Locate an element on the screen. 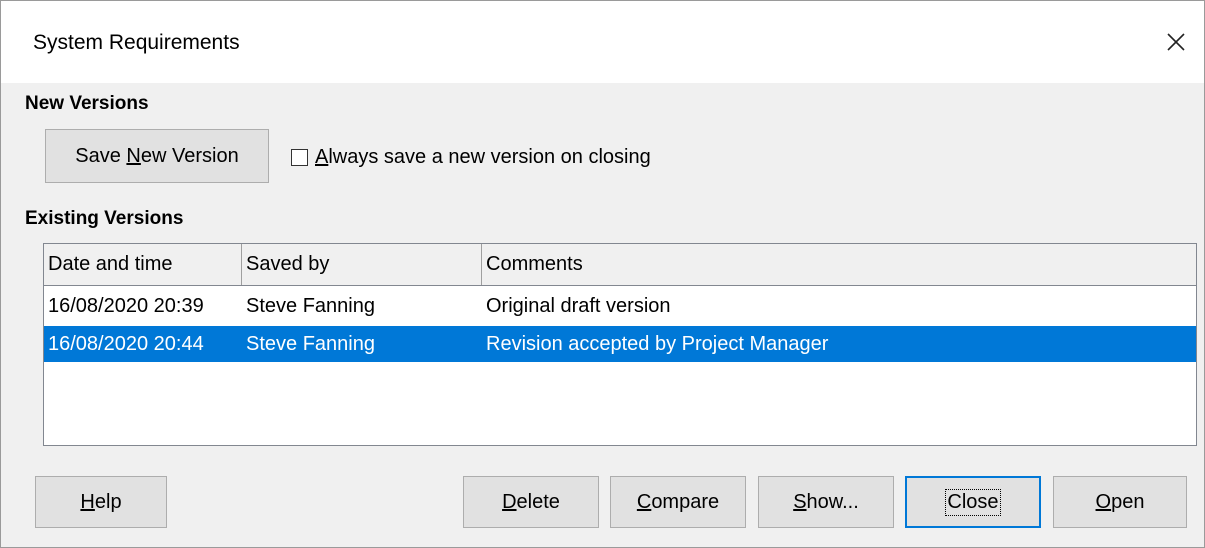  table-header: Date and time Saved by Comments is located at coordinates (620, 265).